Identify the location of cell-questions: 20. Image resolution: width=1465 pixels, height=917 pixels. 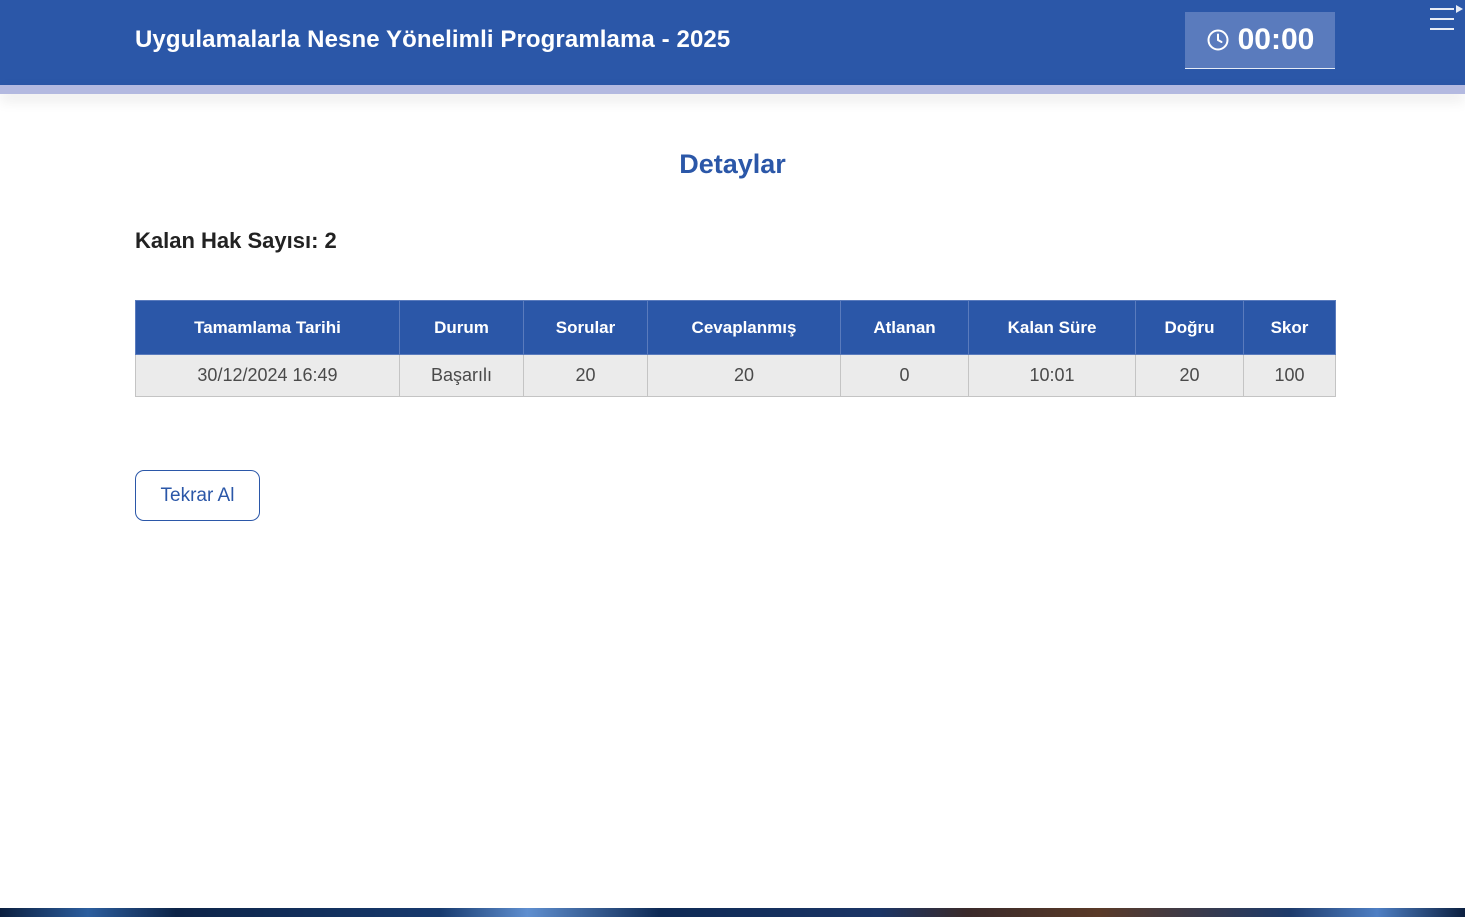
(585, 375).